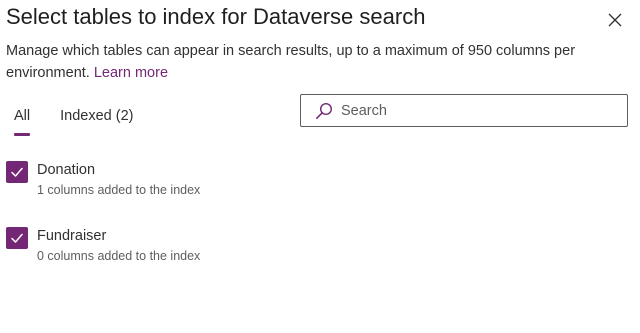  Describe the element at coordinates (72, 236) in the screenshot. I see `table-name: Fundraiser` at that location.